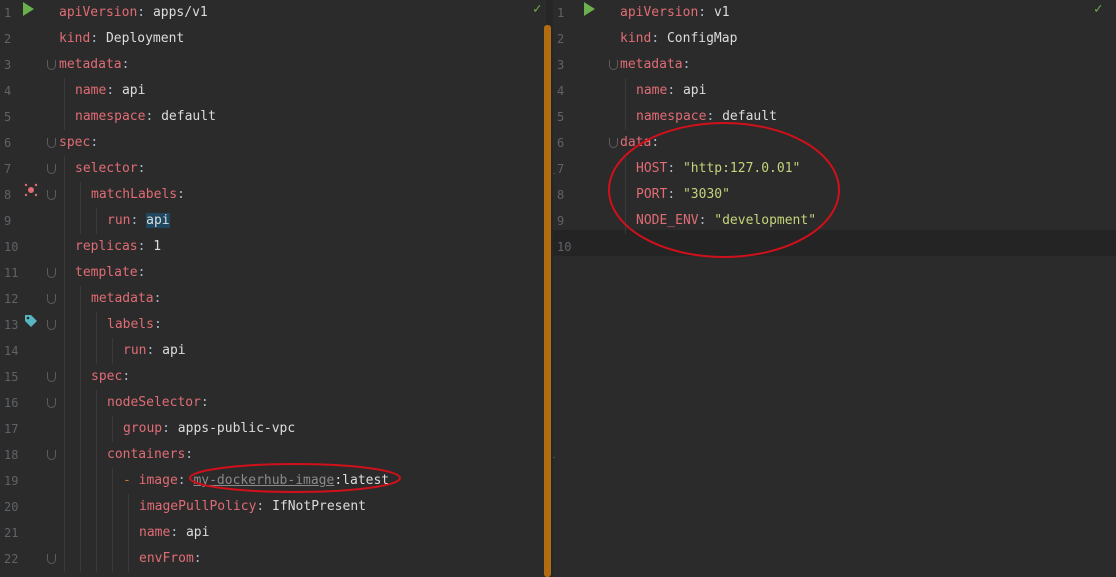  I want to click on yaml-key: namespace, so click(110, 116).